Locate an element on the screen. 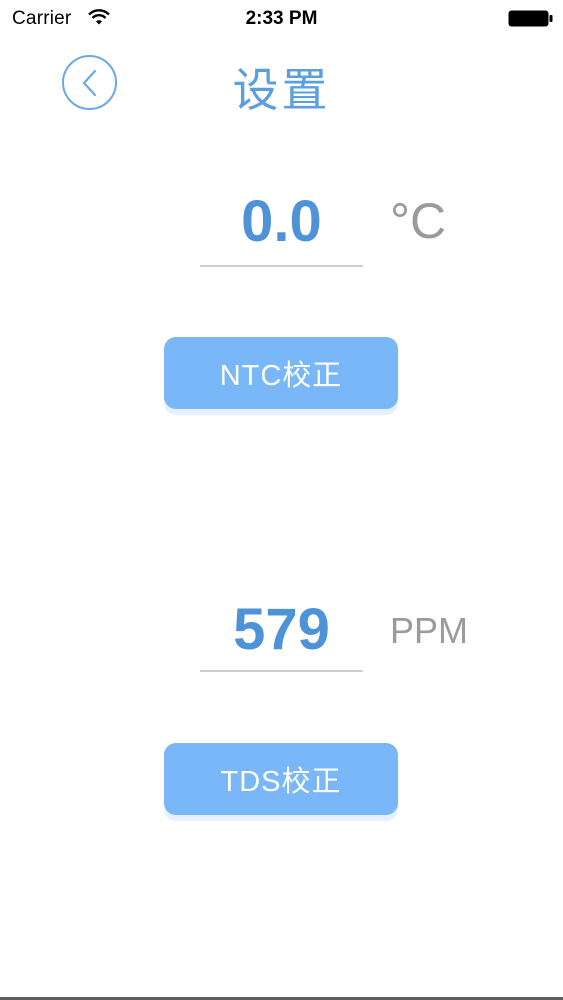  tds-value: 579 is located at coordinates (281, 629).